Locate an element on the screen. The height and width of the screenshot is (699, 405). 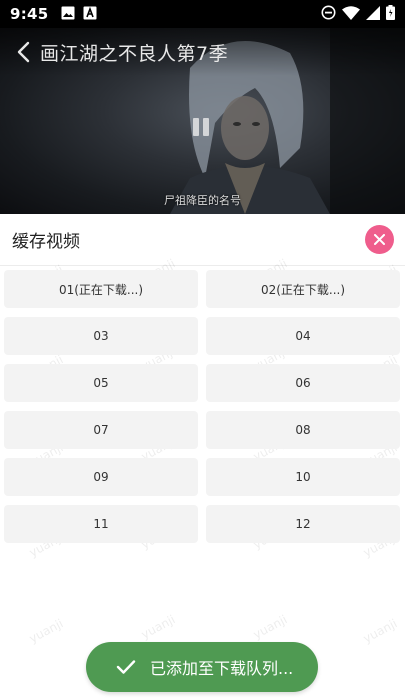
episode-button: 07 is located at coordinates (101, 430).